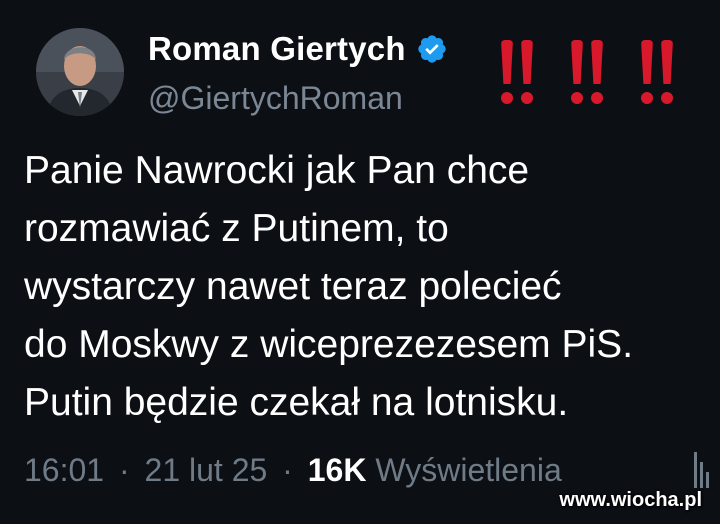  What do you see at coordinates (275, 98) in the screenshot?
I see `handle: @GiertychRoman` at bounding box center [275, 98].